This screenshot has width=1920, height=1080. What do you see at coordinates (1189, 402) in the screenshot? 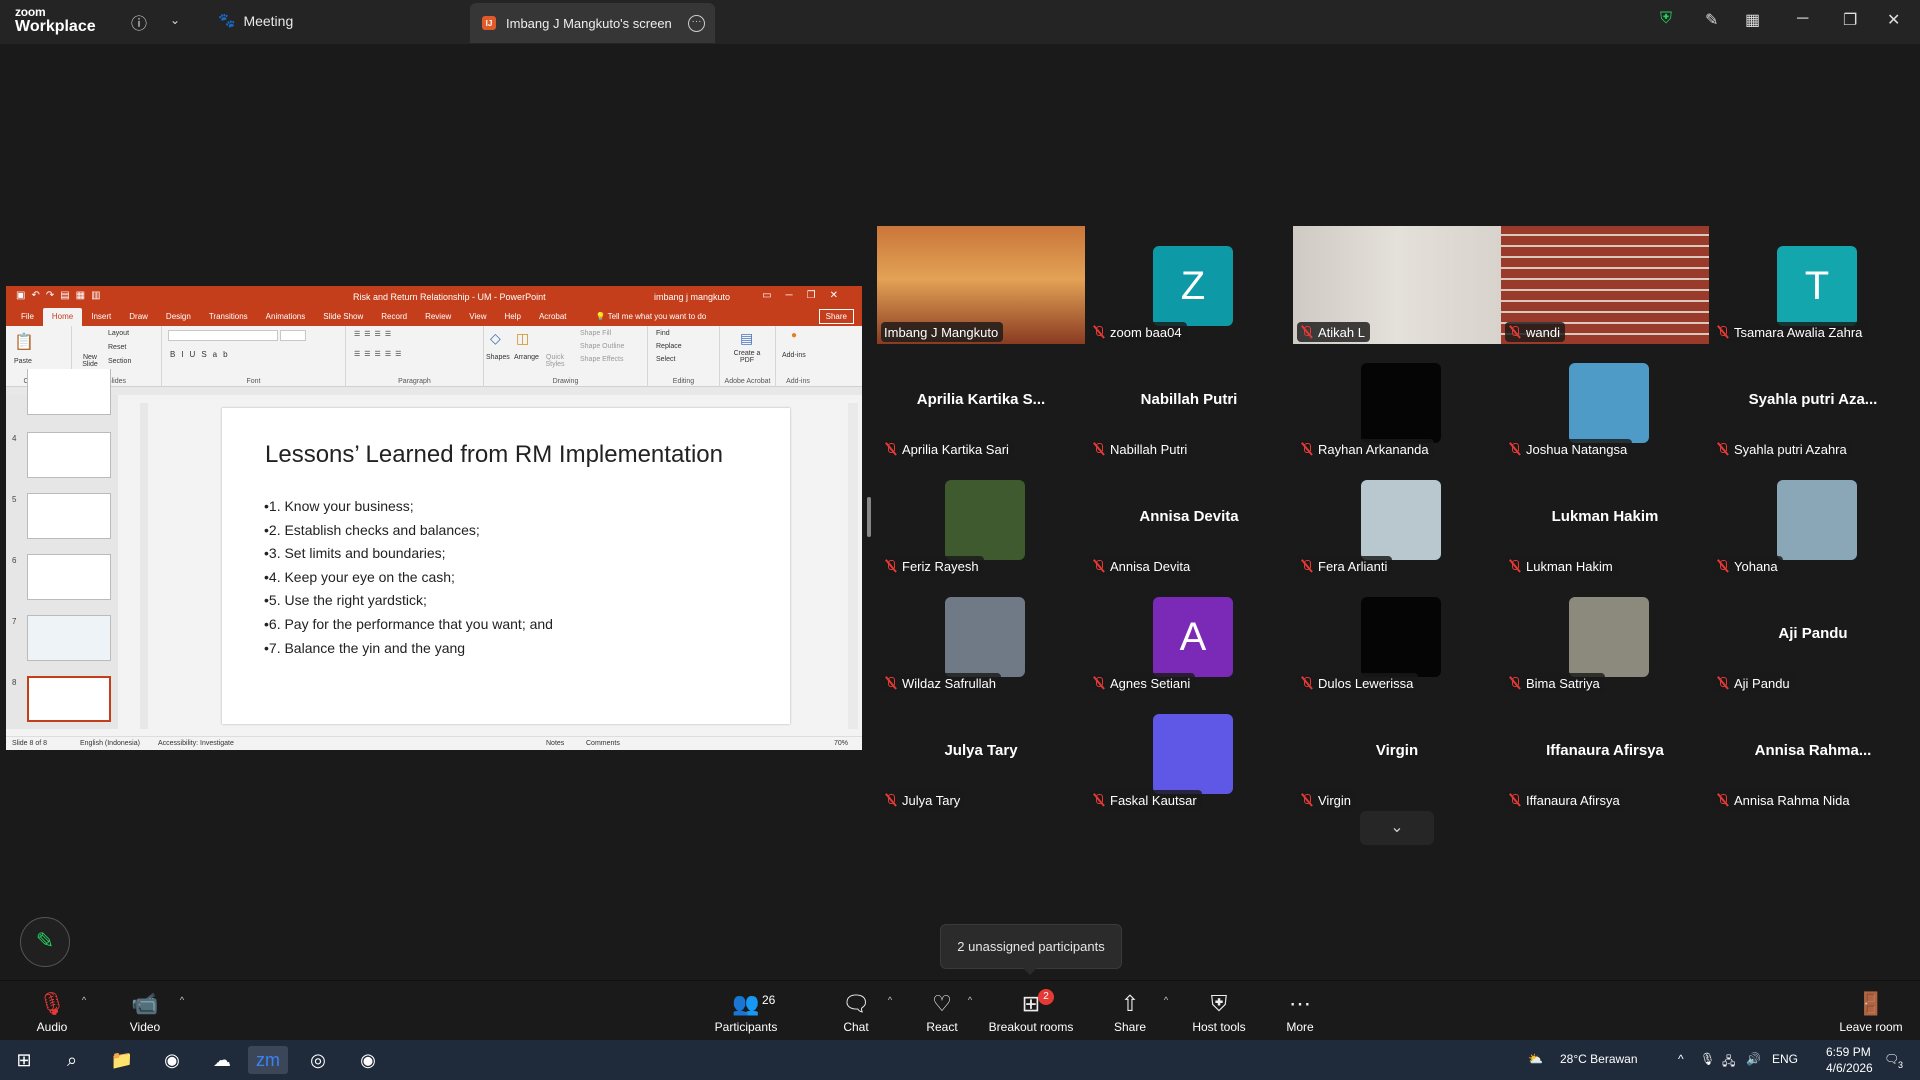
I see `participant-tile: Nabillah Putri Nabillah Putri` at bounding box center [1189, 402].